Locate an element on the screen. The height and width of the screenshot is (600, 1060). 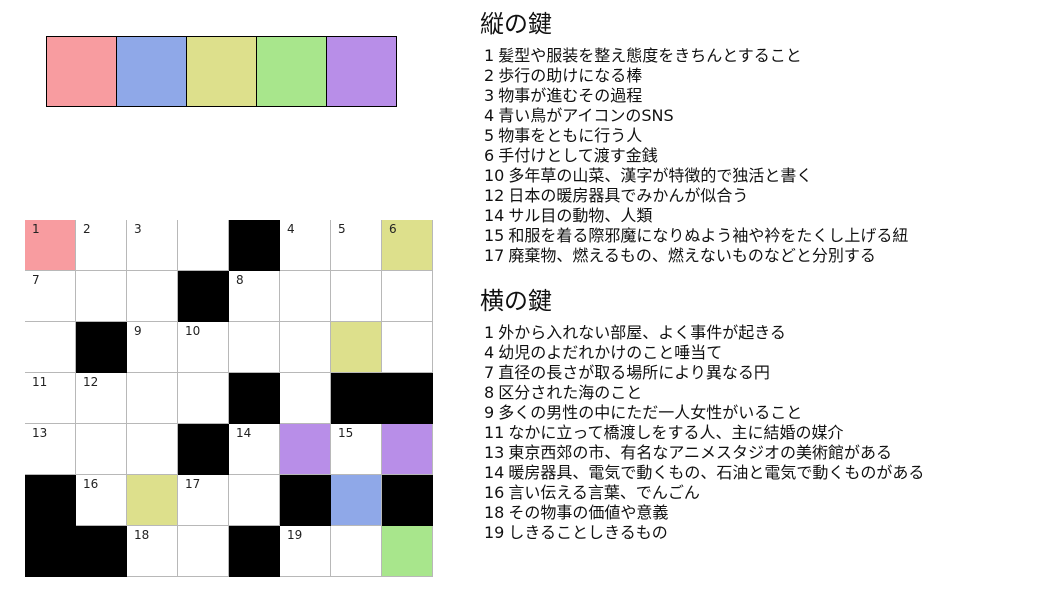
grid-cell: 19 is located at coordinates (305, 551).